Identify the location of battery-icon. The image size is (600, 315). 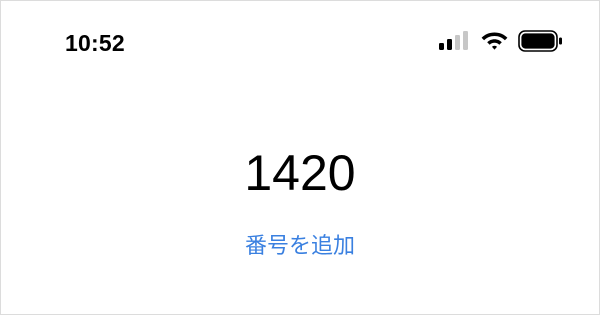
(540, 41).